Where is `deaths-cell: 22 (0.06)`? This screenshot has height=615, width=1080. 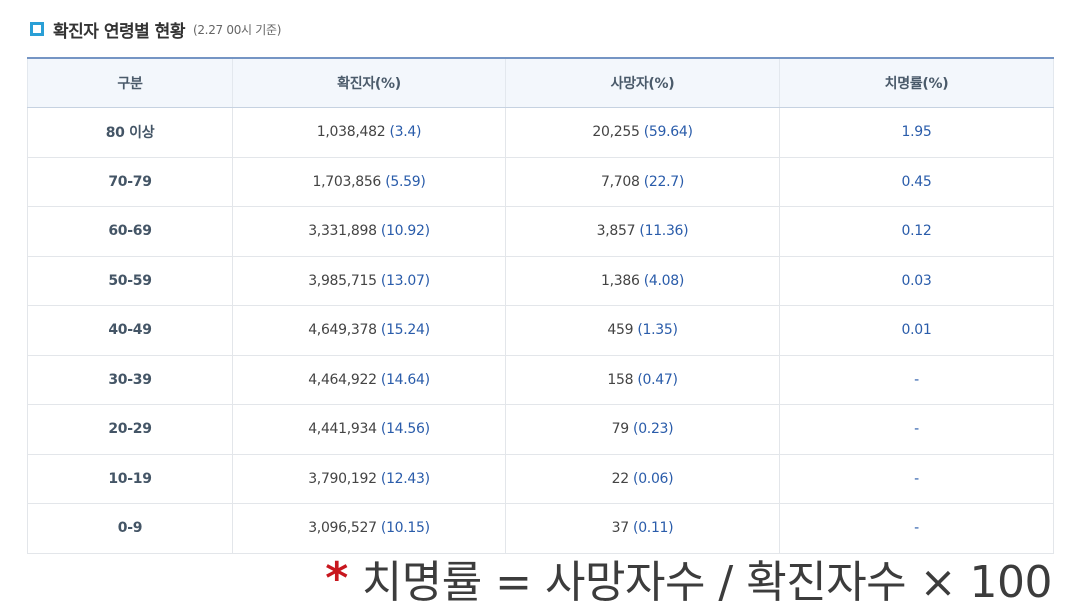 deaths-cell: 22 (0.06) is located at coordinates (642, 479).